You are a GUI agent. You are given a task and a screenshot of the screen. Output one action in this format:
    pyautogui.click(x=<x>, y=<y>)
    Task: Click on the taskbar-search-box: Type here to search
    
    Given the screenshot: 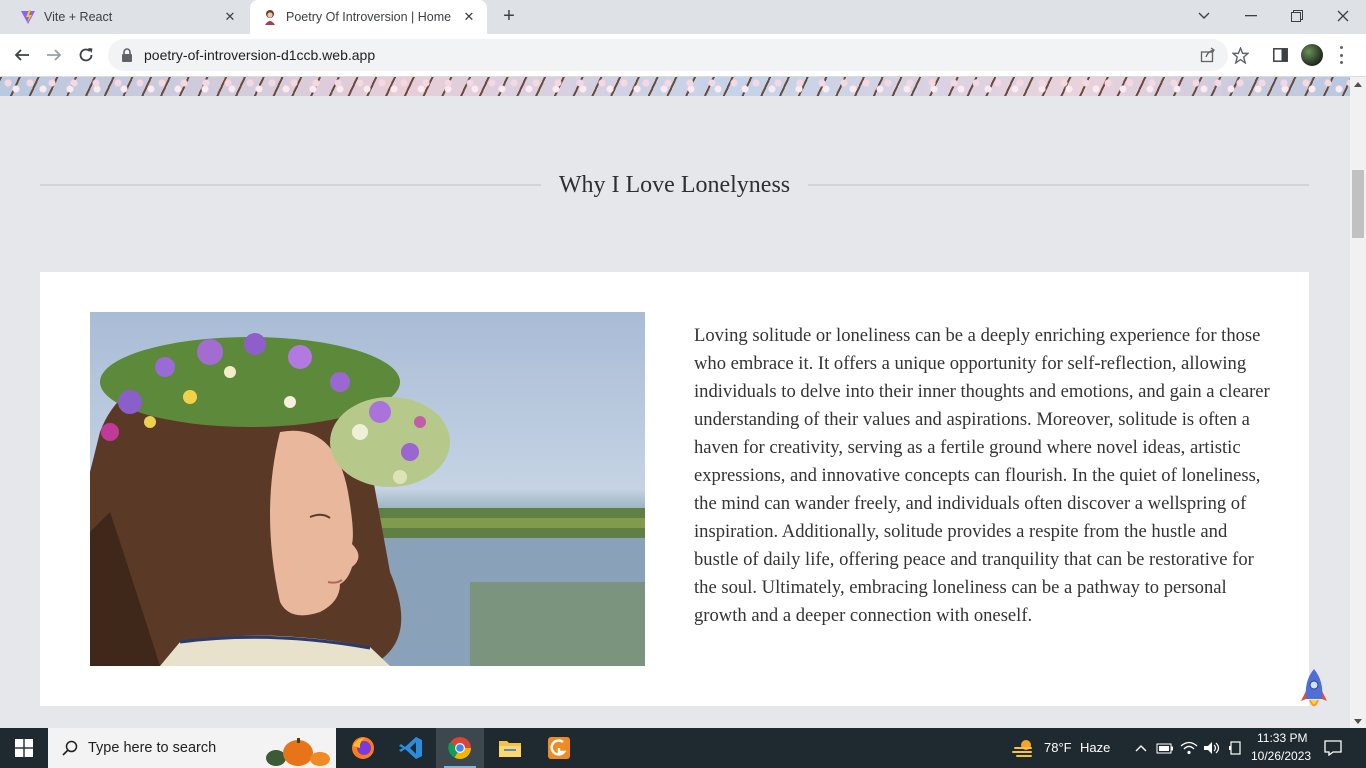 What is the action you would take?
    pyautogui.click(x=192, y=748)
    